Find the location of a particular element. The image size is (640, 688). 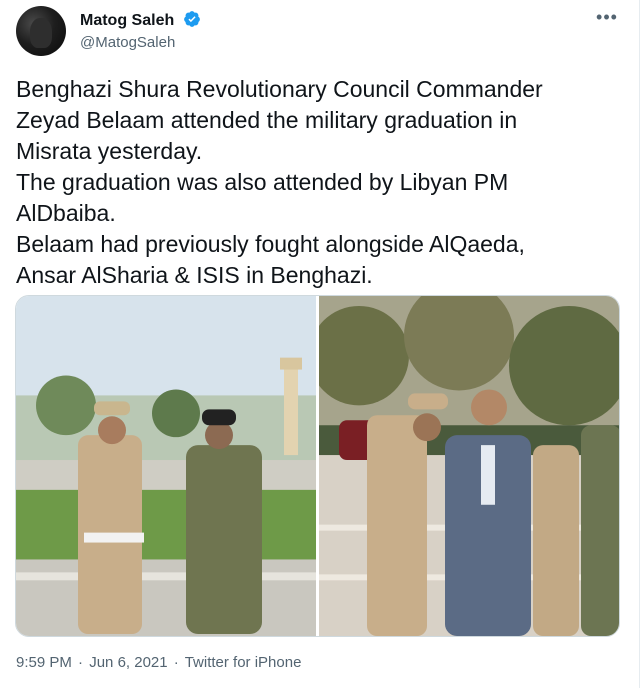

avatar-figure is located at coordinates (41, 33).